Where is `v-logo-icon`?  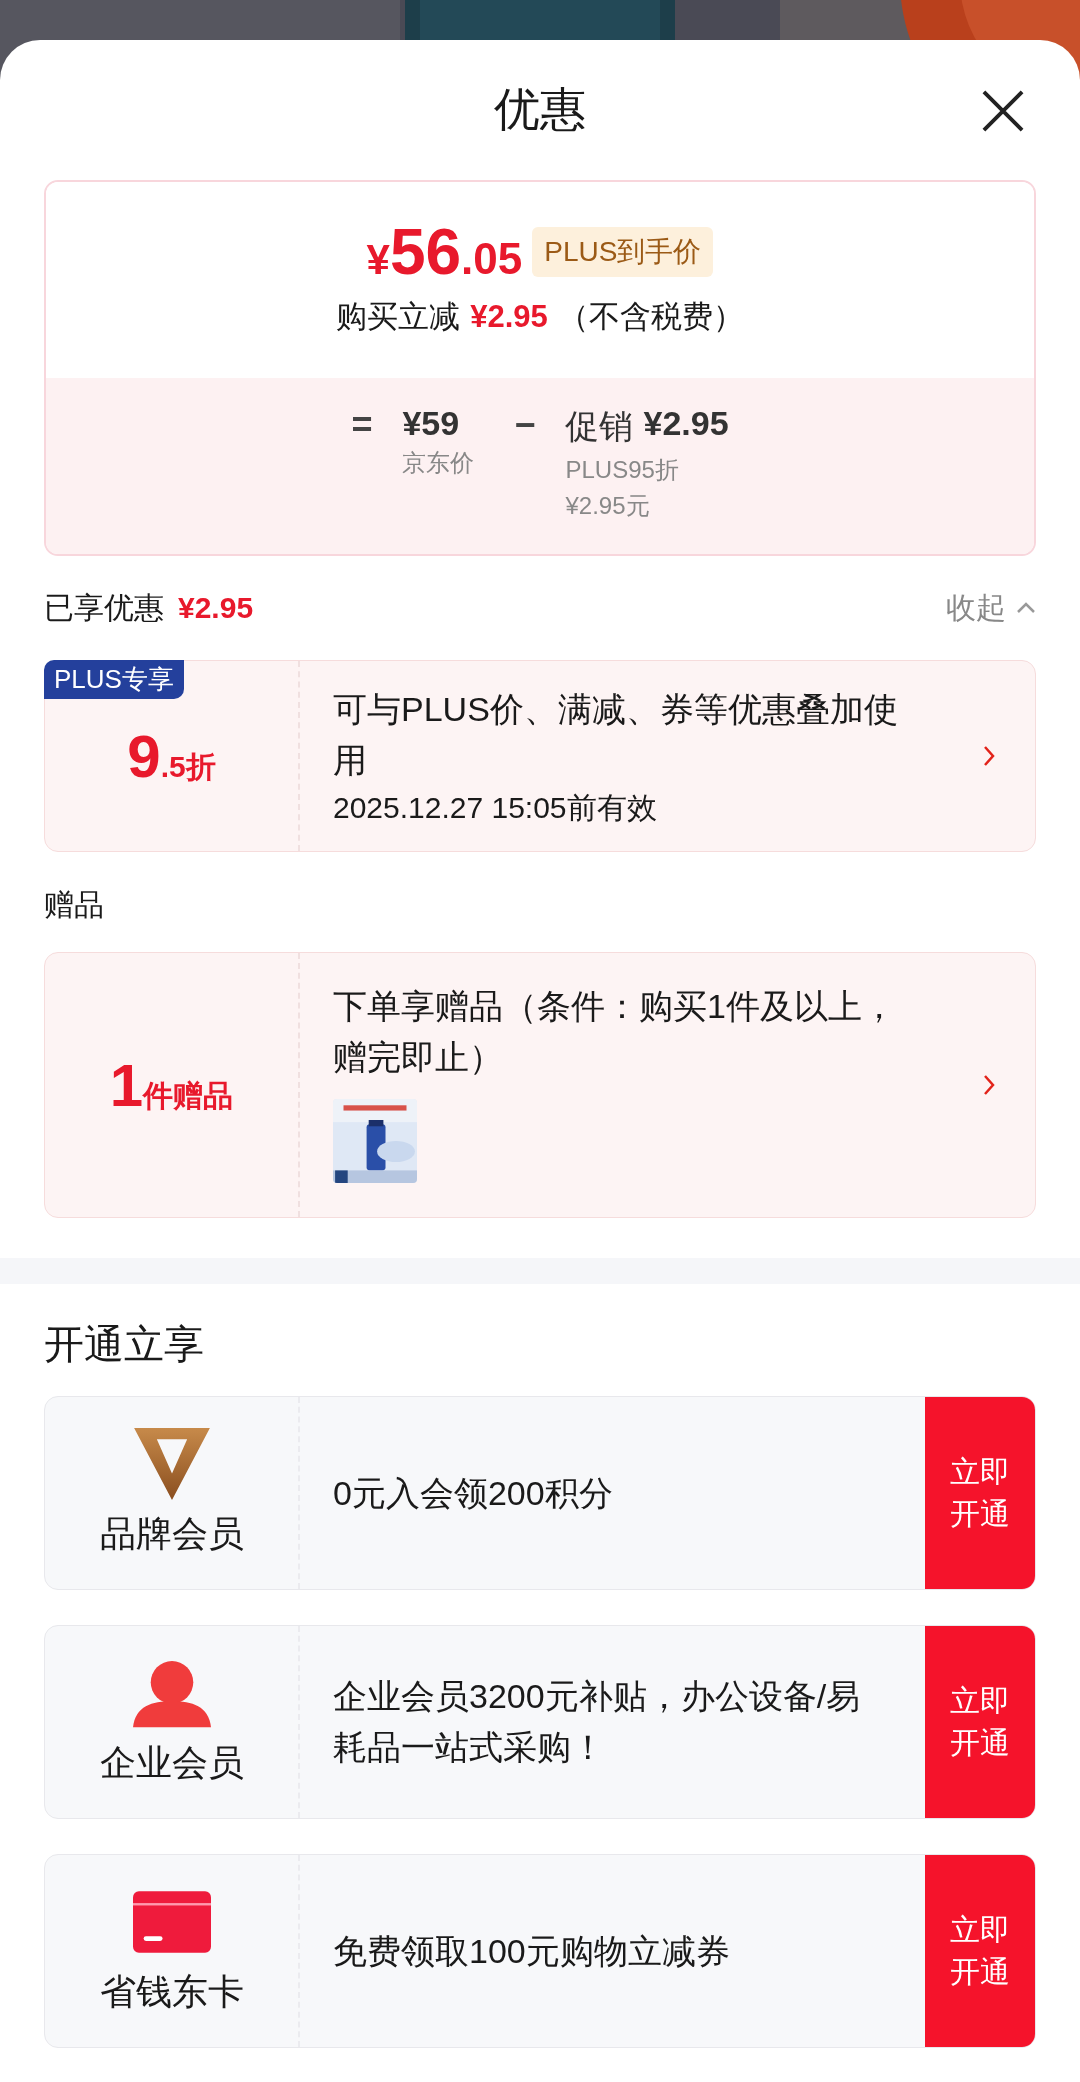
v-logo-icon is located at coordinates (171, 1463).